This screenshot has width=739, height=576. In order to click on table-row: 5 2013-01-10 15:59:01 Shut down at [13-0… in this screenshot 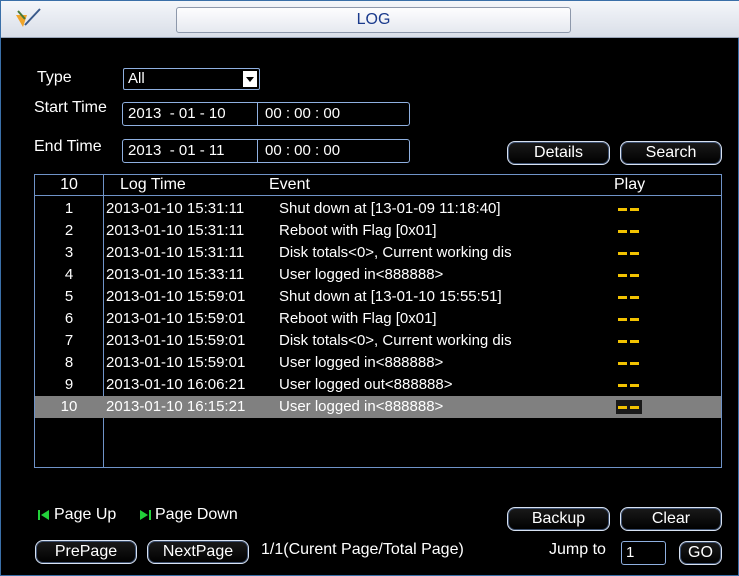, I will do `click(378, 297)`.